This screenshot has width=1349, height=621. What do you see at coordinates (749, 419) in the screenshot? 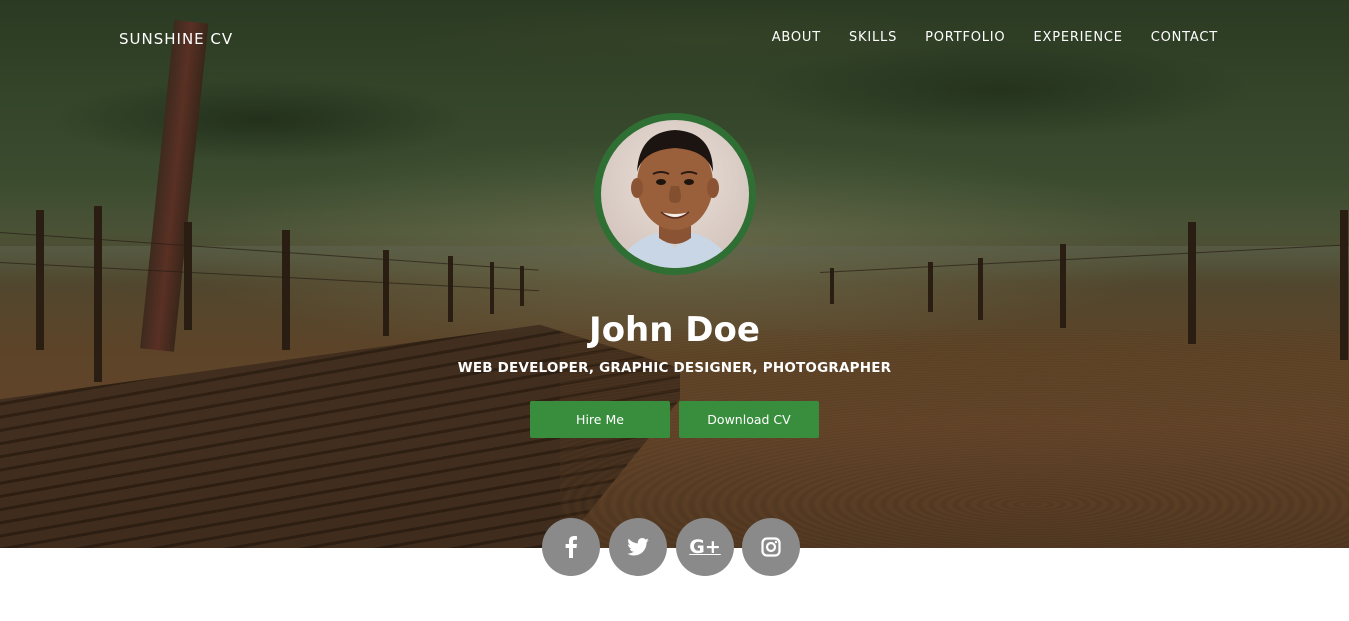
I see `download-cv-button: Download CV` at bounding box center [749, 419].